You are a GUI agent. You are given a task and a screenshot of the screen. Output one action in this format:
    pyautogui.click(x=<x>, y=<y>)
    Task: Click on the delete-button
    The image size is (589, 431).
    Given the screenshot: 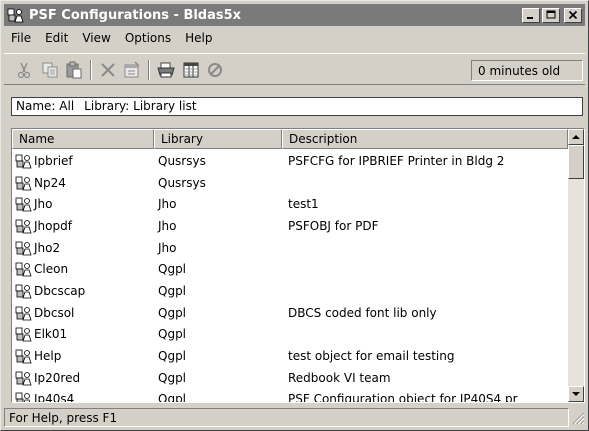 What is the action you would take?
    pyautogui.click(x=108, y=70)
    